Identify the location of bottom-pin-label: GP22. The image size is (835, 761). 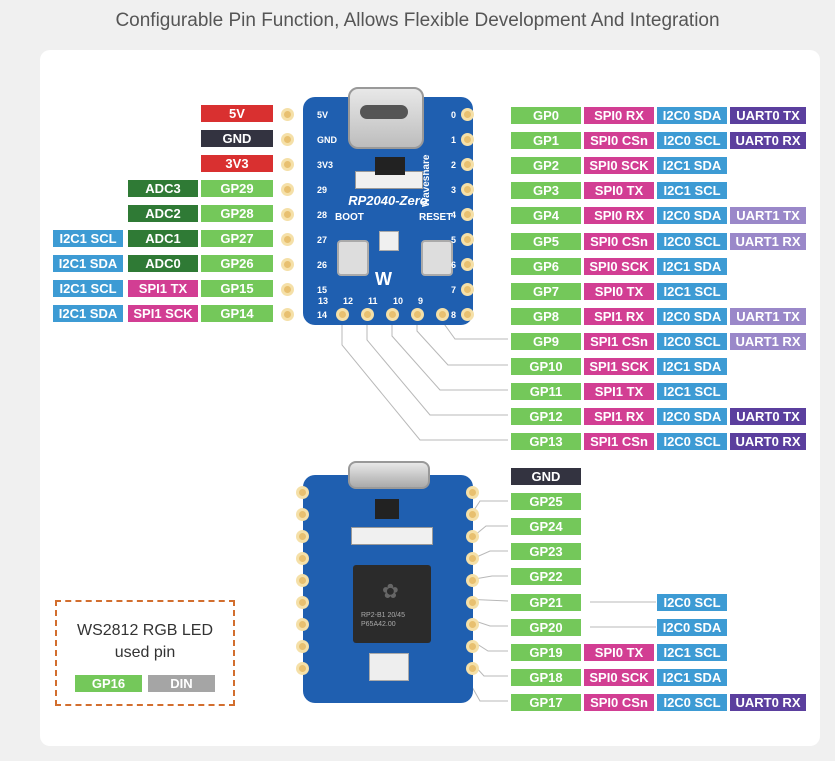
(546, 577).